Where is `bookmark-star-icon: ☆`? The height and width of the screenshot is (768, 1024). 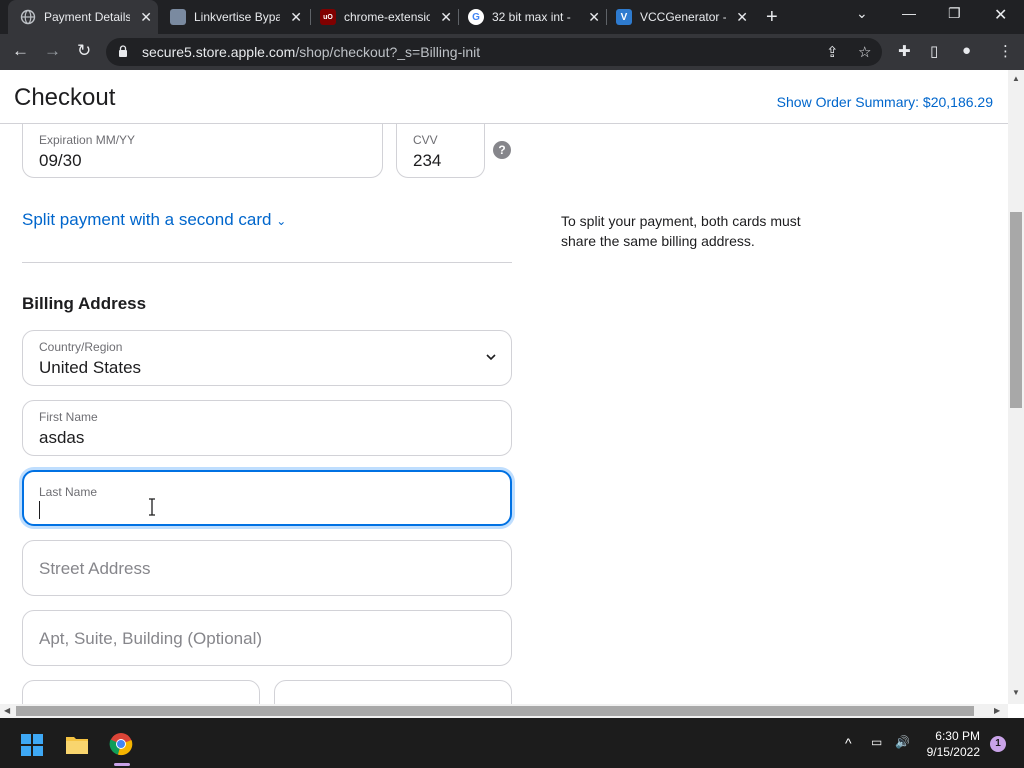 bookmark-star-icon: ☆ is located at coordinates (864, 52).